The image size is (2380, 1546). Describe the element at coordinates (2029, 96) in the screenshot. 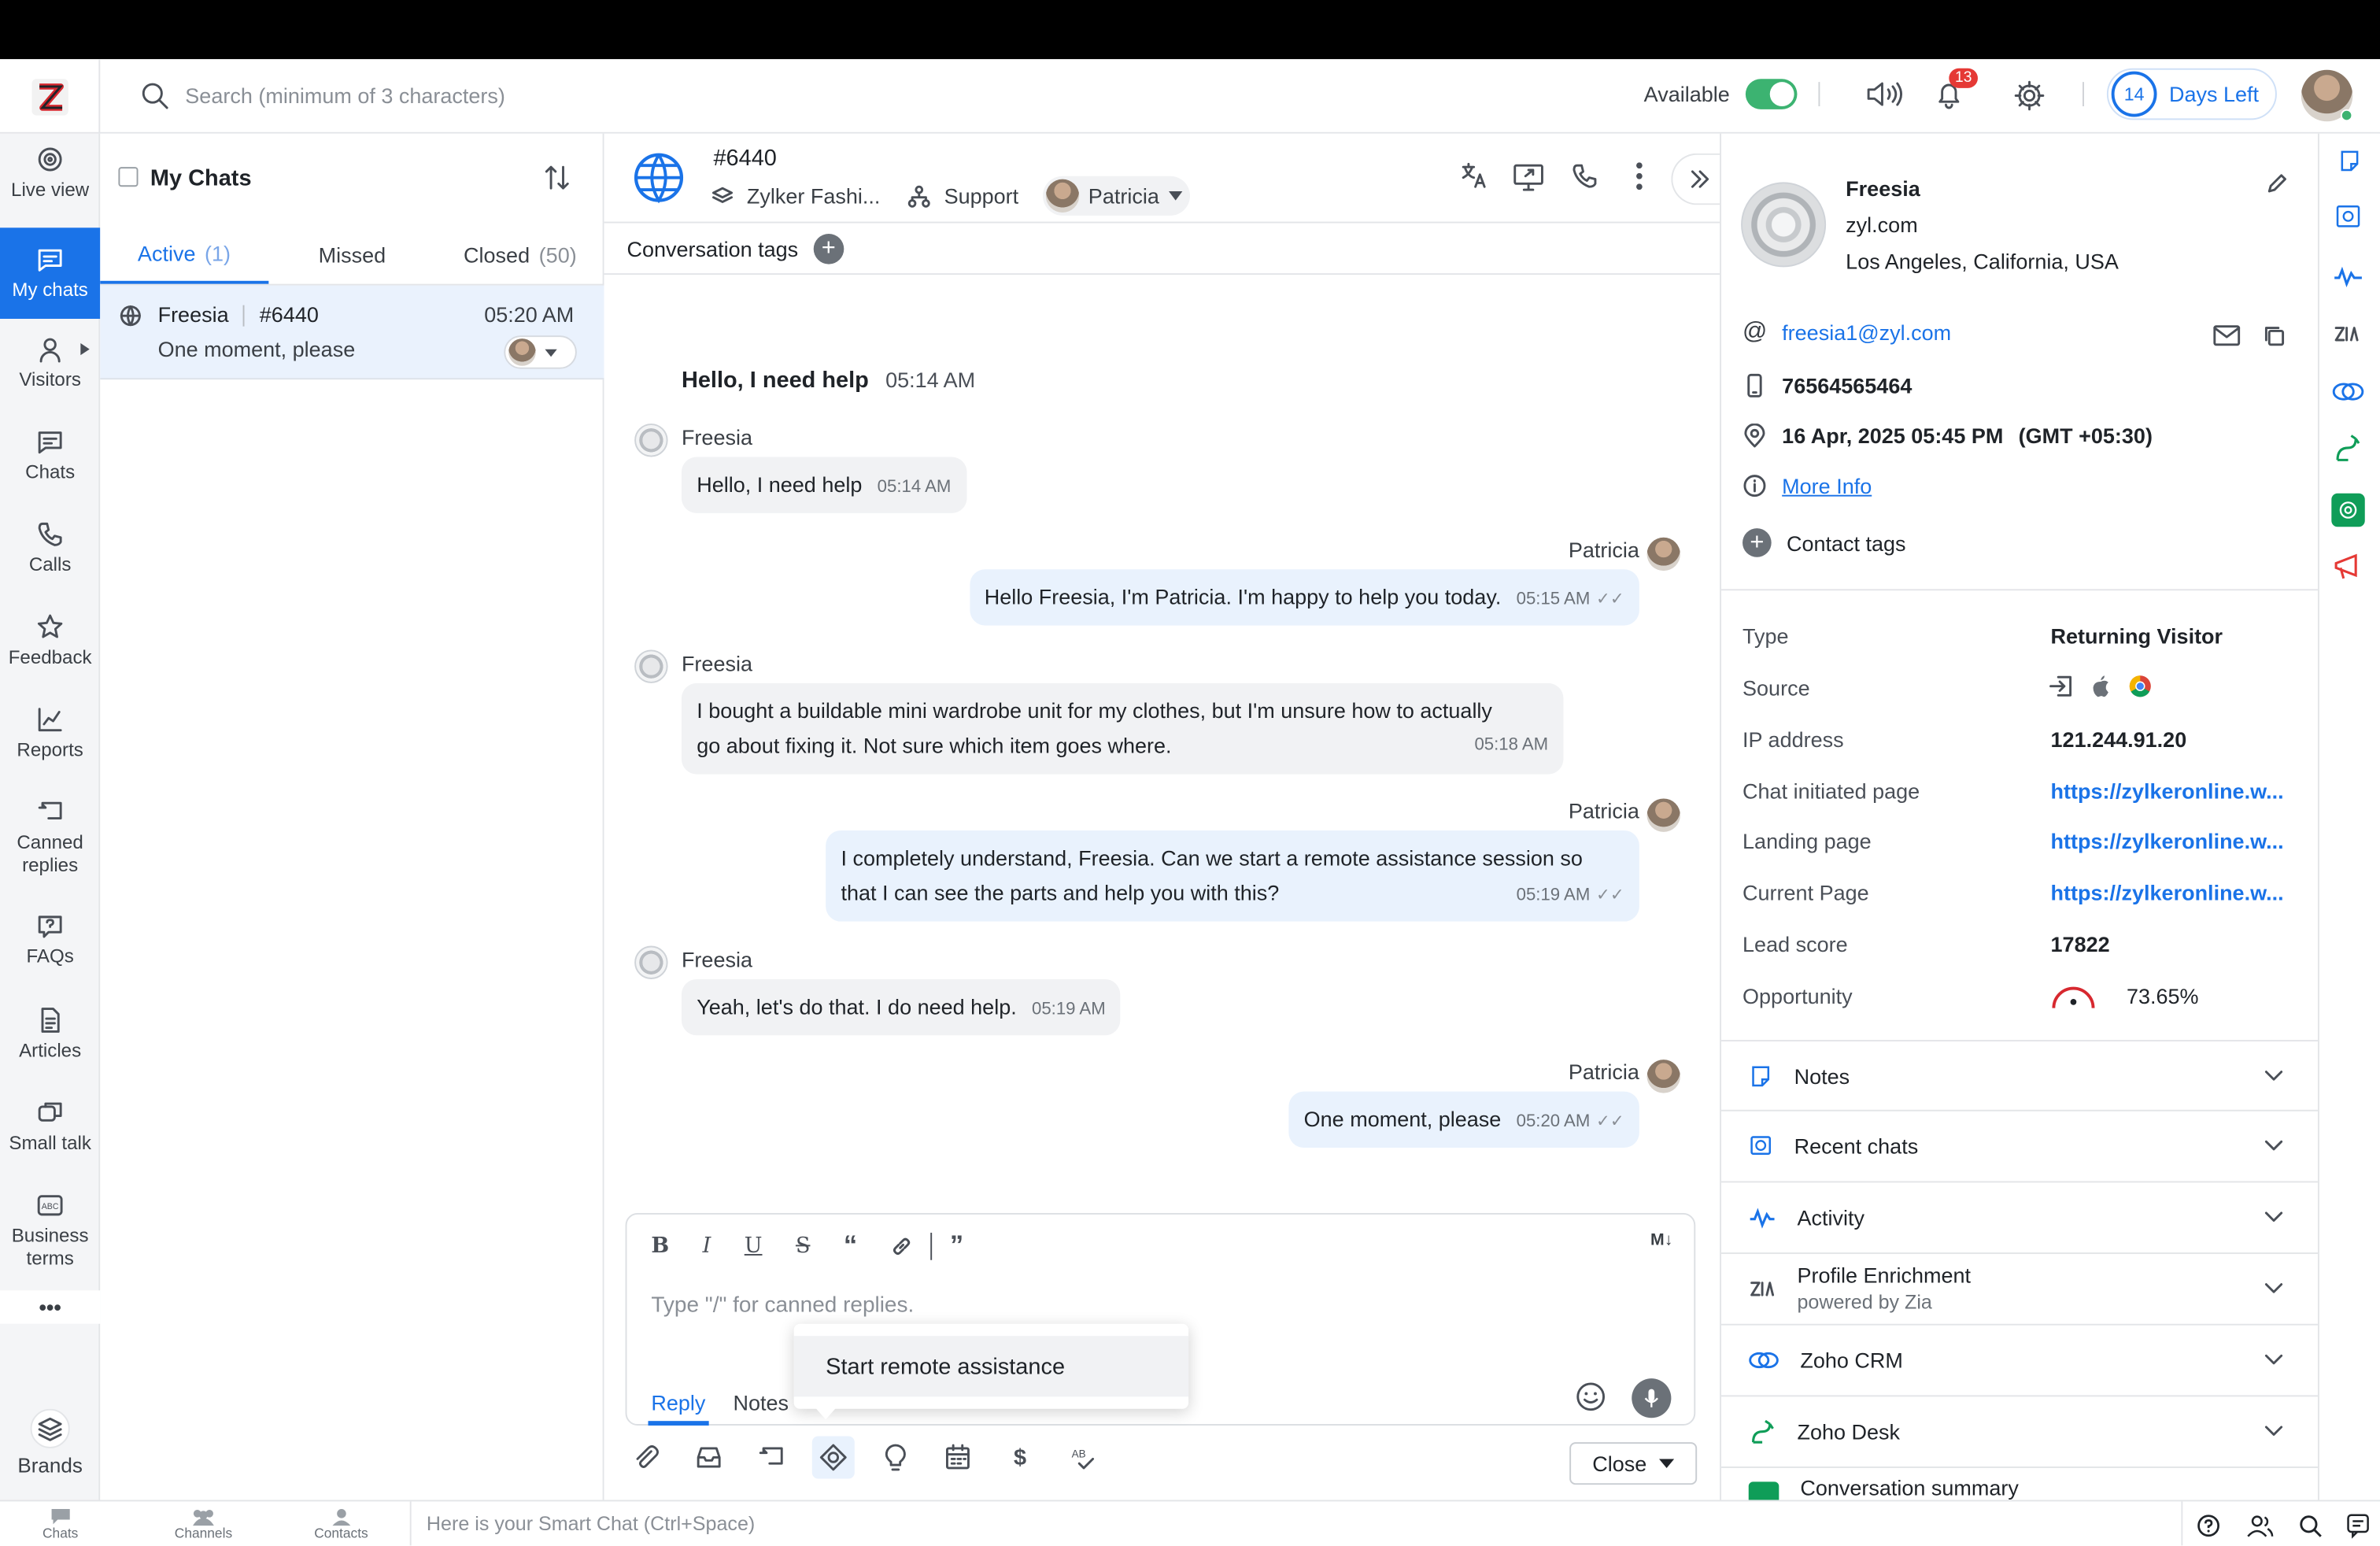

I see `gear-icon` at that location.